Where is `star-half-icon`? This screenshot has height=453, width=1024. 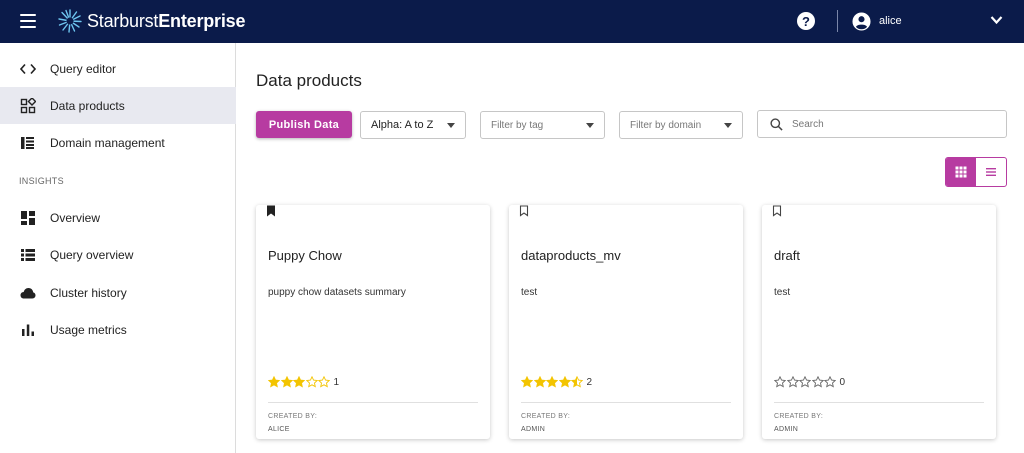 star-half-icon is located at coordinates (577, 382).